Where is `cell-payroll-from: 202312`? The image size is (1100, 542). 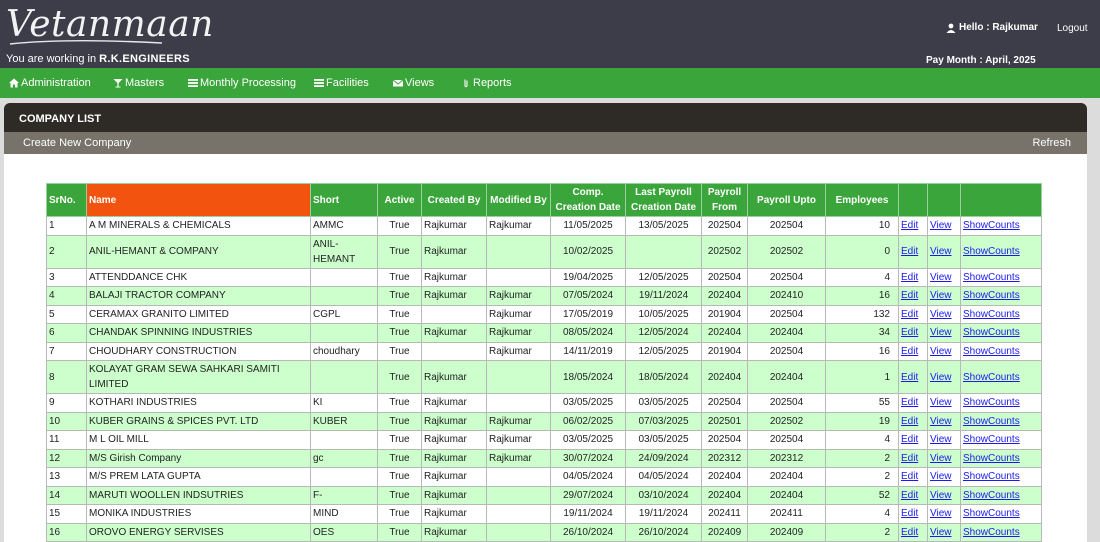 cell-payroll-from: 202312 is located at coordinates (724, 458).